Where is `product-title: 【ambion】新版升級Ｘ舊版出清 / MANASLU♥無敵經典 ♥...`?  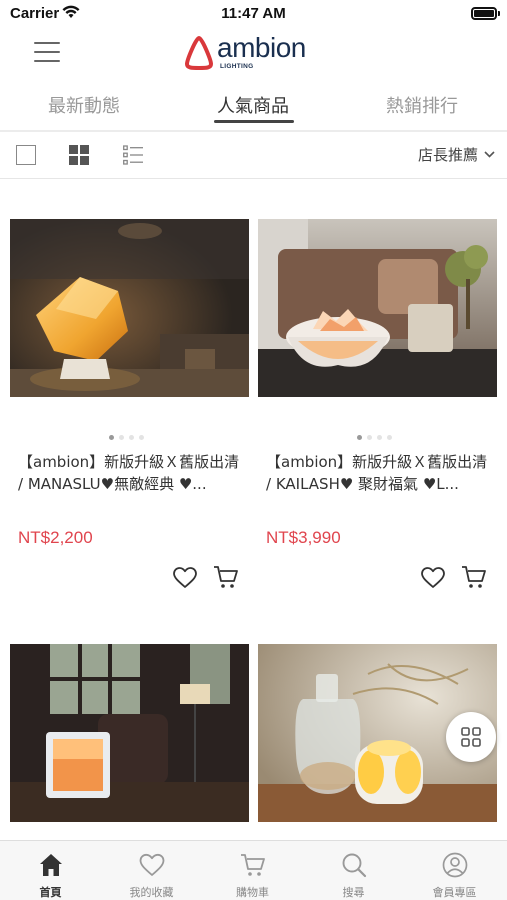 product-title: 【ambion】新版升級Ｘ舊版出清 / MANASLU♥無敵經典 ♥... is located at coordinates (131, 473).